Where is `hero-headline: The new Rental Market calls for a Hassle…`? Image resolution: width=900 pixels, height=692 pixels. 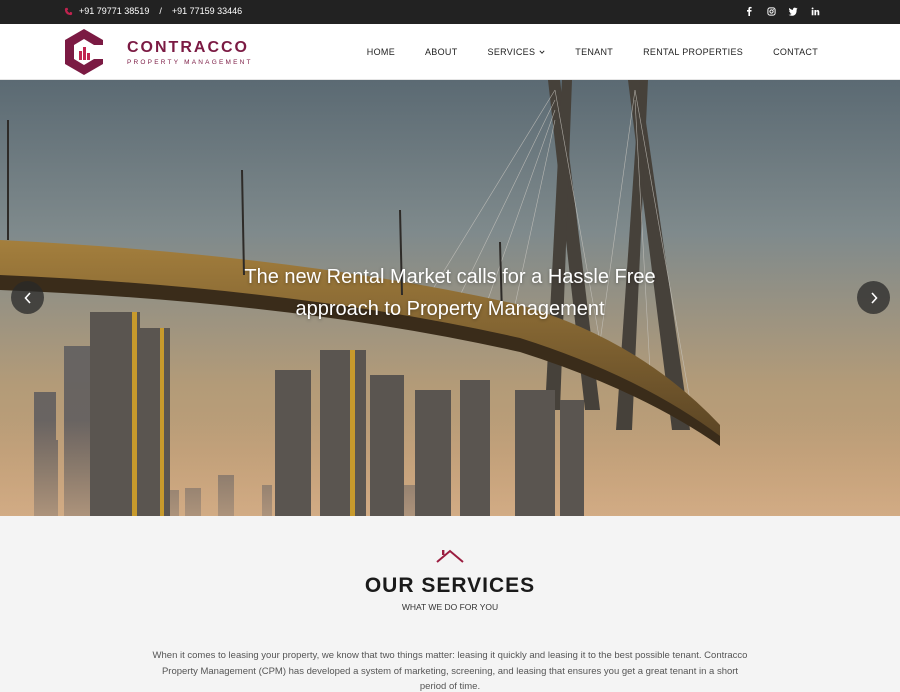 hero-headline: The new Rental Market calls for a Hassle… is located at coordinates (450, 293).